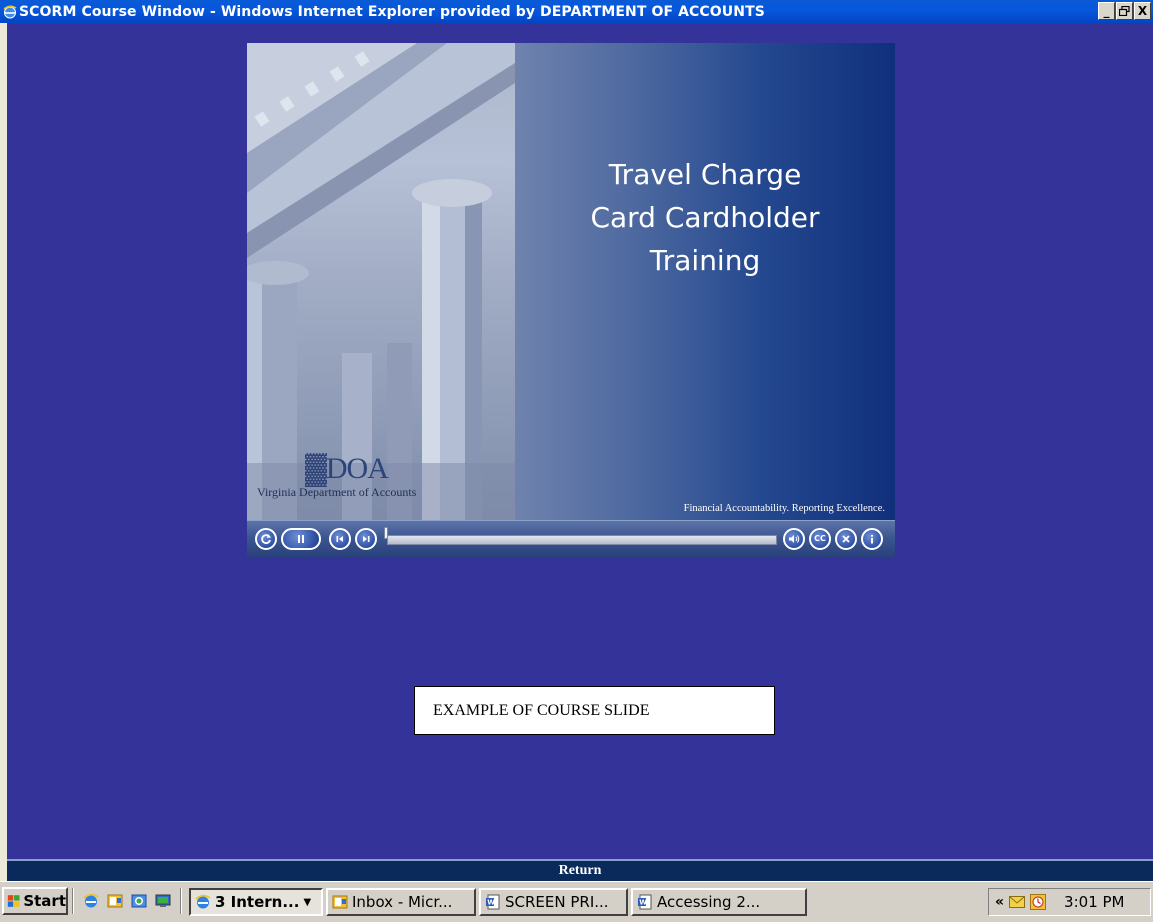  What do you see at coordinates (10, 12) in the screenshot?
I see `internet-explorer-icon` at bounding box center [10, 12].